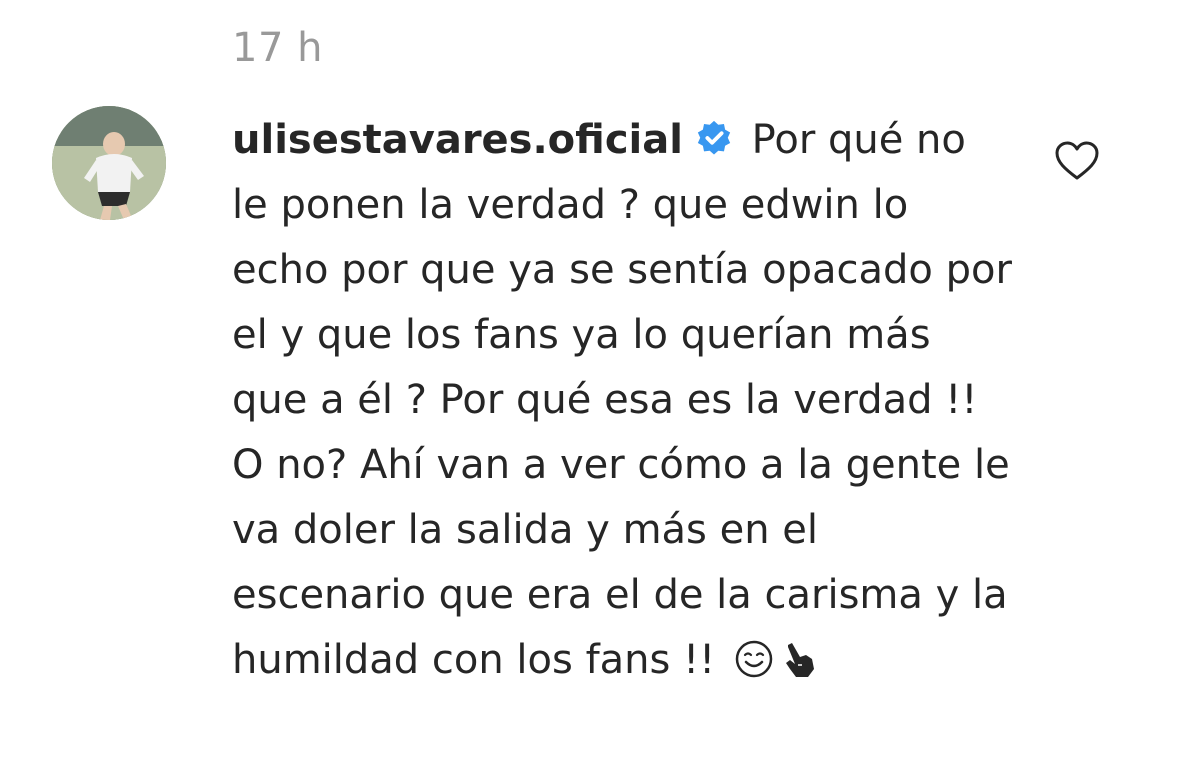 The image size is (1200, 783). What do you see at coordinates (109, 163) in the screenshot?
I see `avatar` at bounding box center [109, 163].